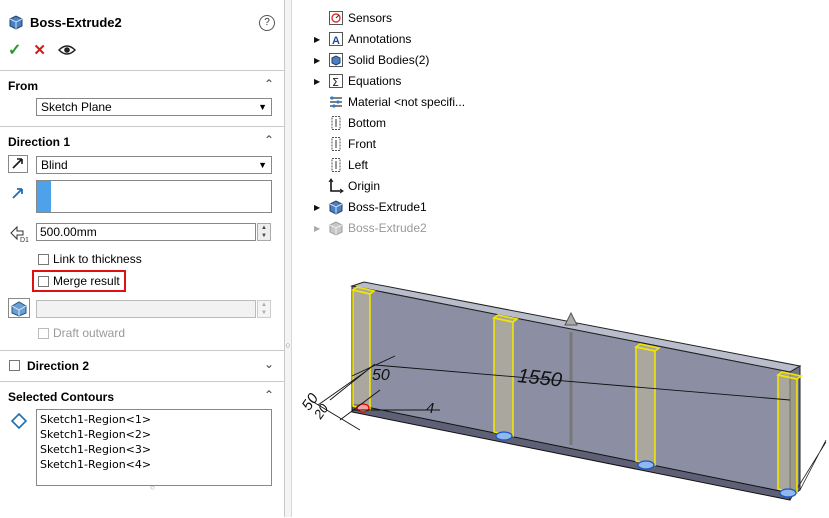 This screenshot has height=518, width=829. I want to click on svg-text: Σ, so click(335, 82).